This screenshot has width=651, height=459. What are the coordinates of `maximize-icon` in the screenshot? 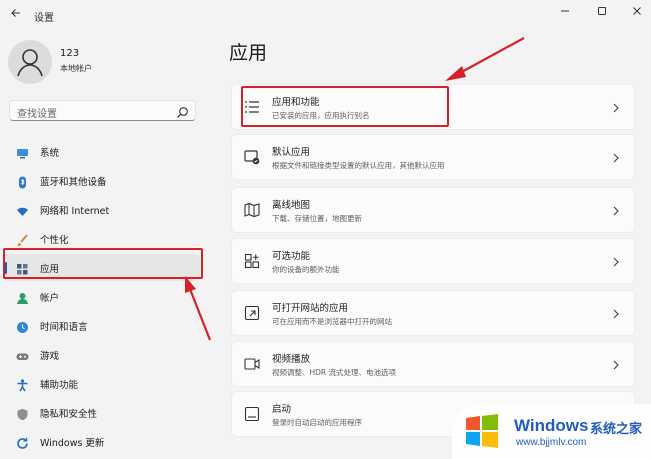 It's located at (602, 13).